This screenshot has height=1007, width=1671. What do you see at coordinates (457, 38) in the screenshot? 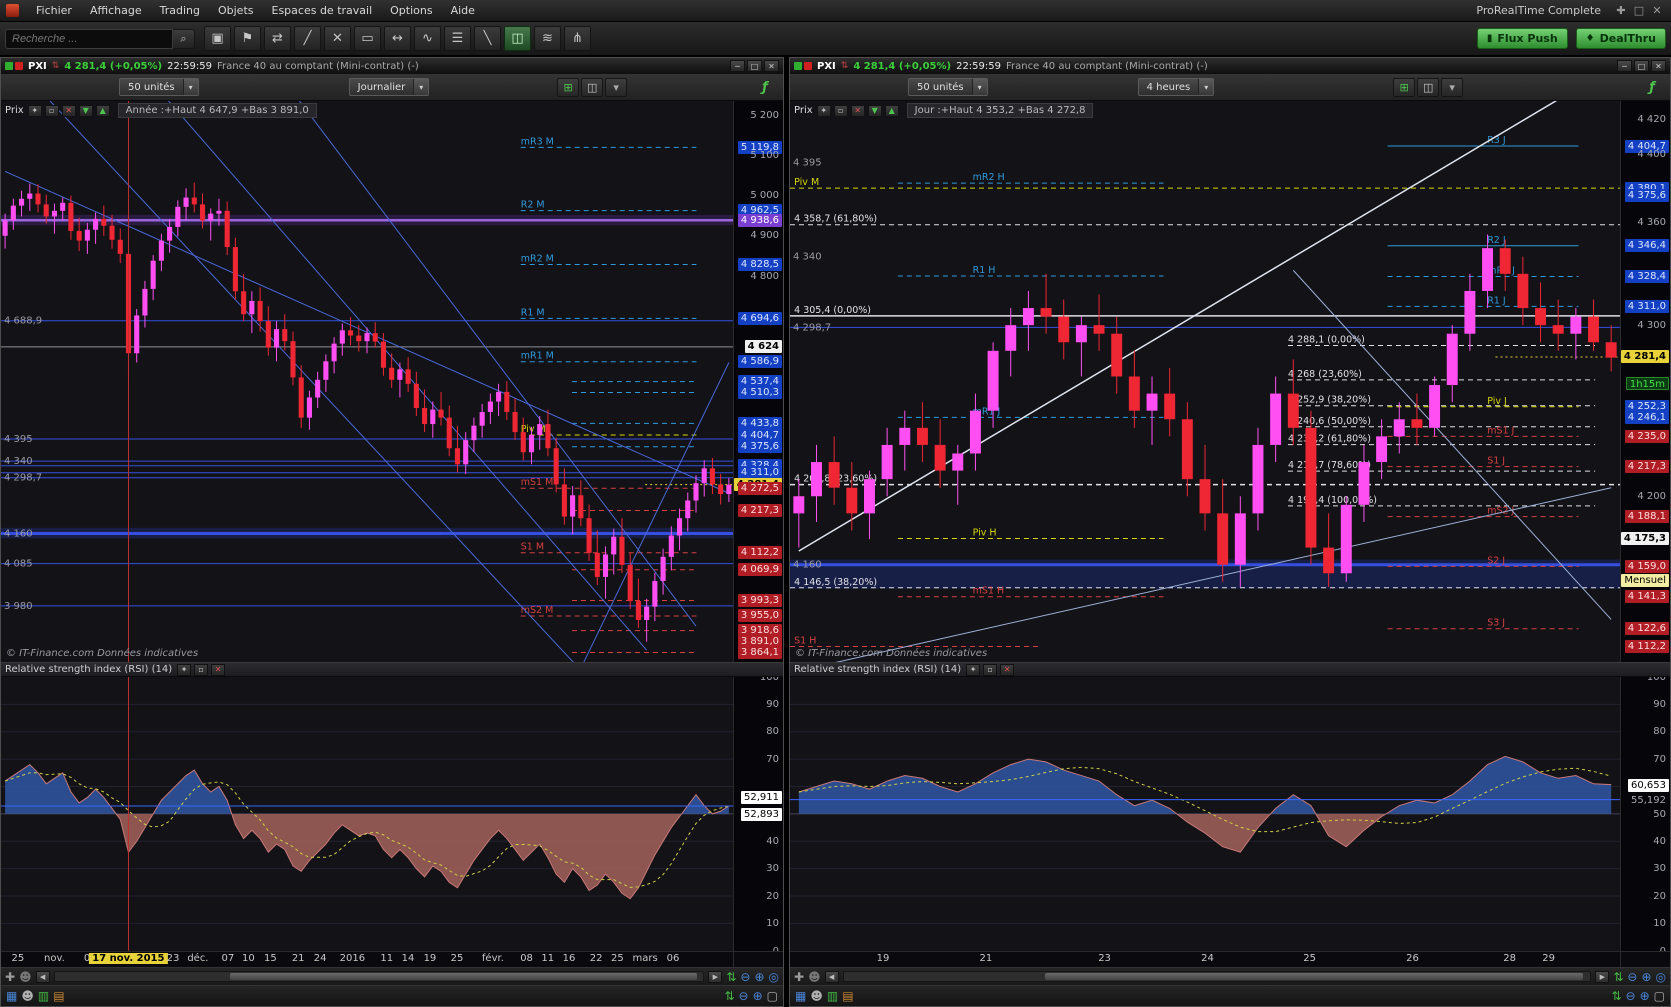
I see `fibonacci-tool-icon: ☰` at bounding box center [457, 38].